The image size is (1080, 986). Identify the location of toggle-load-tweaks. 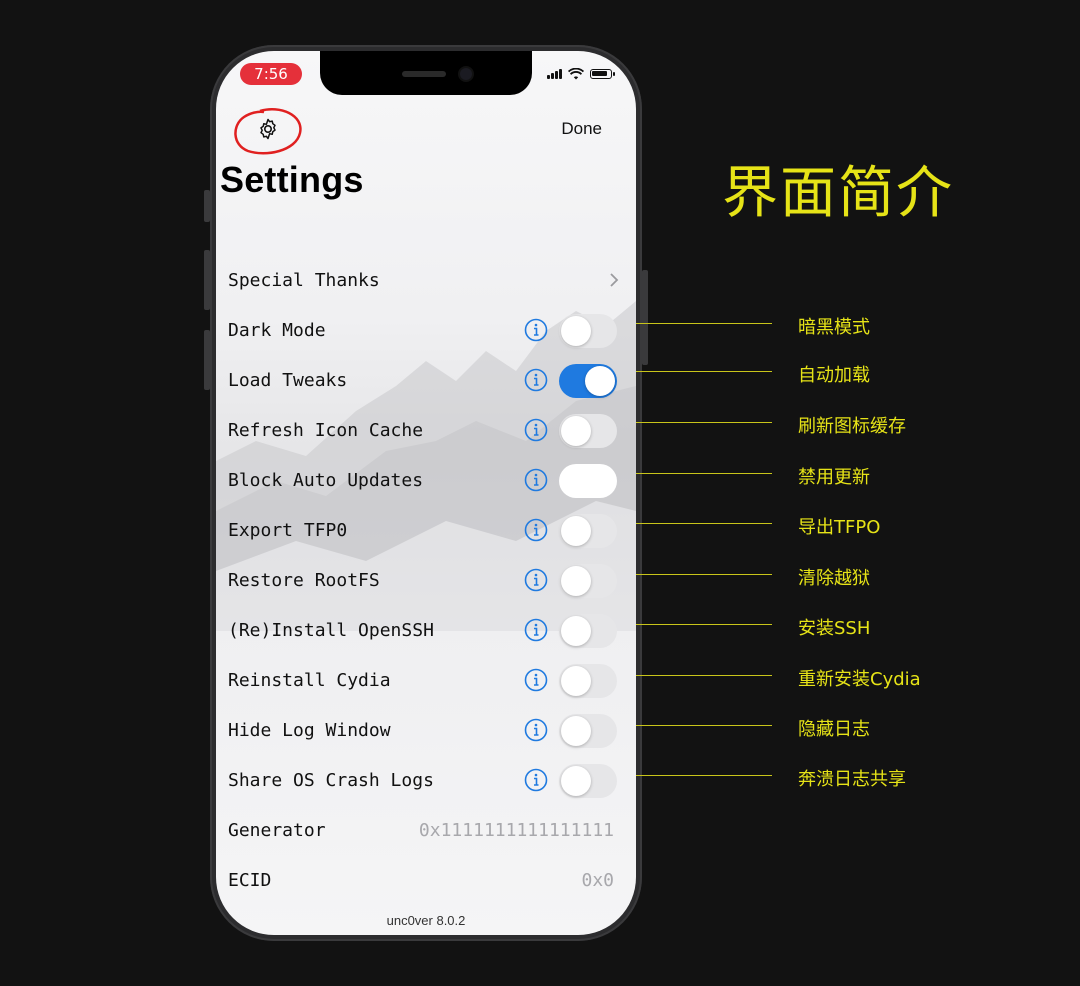
(588, 381).